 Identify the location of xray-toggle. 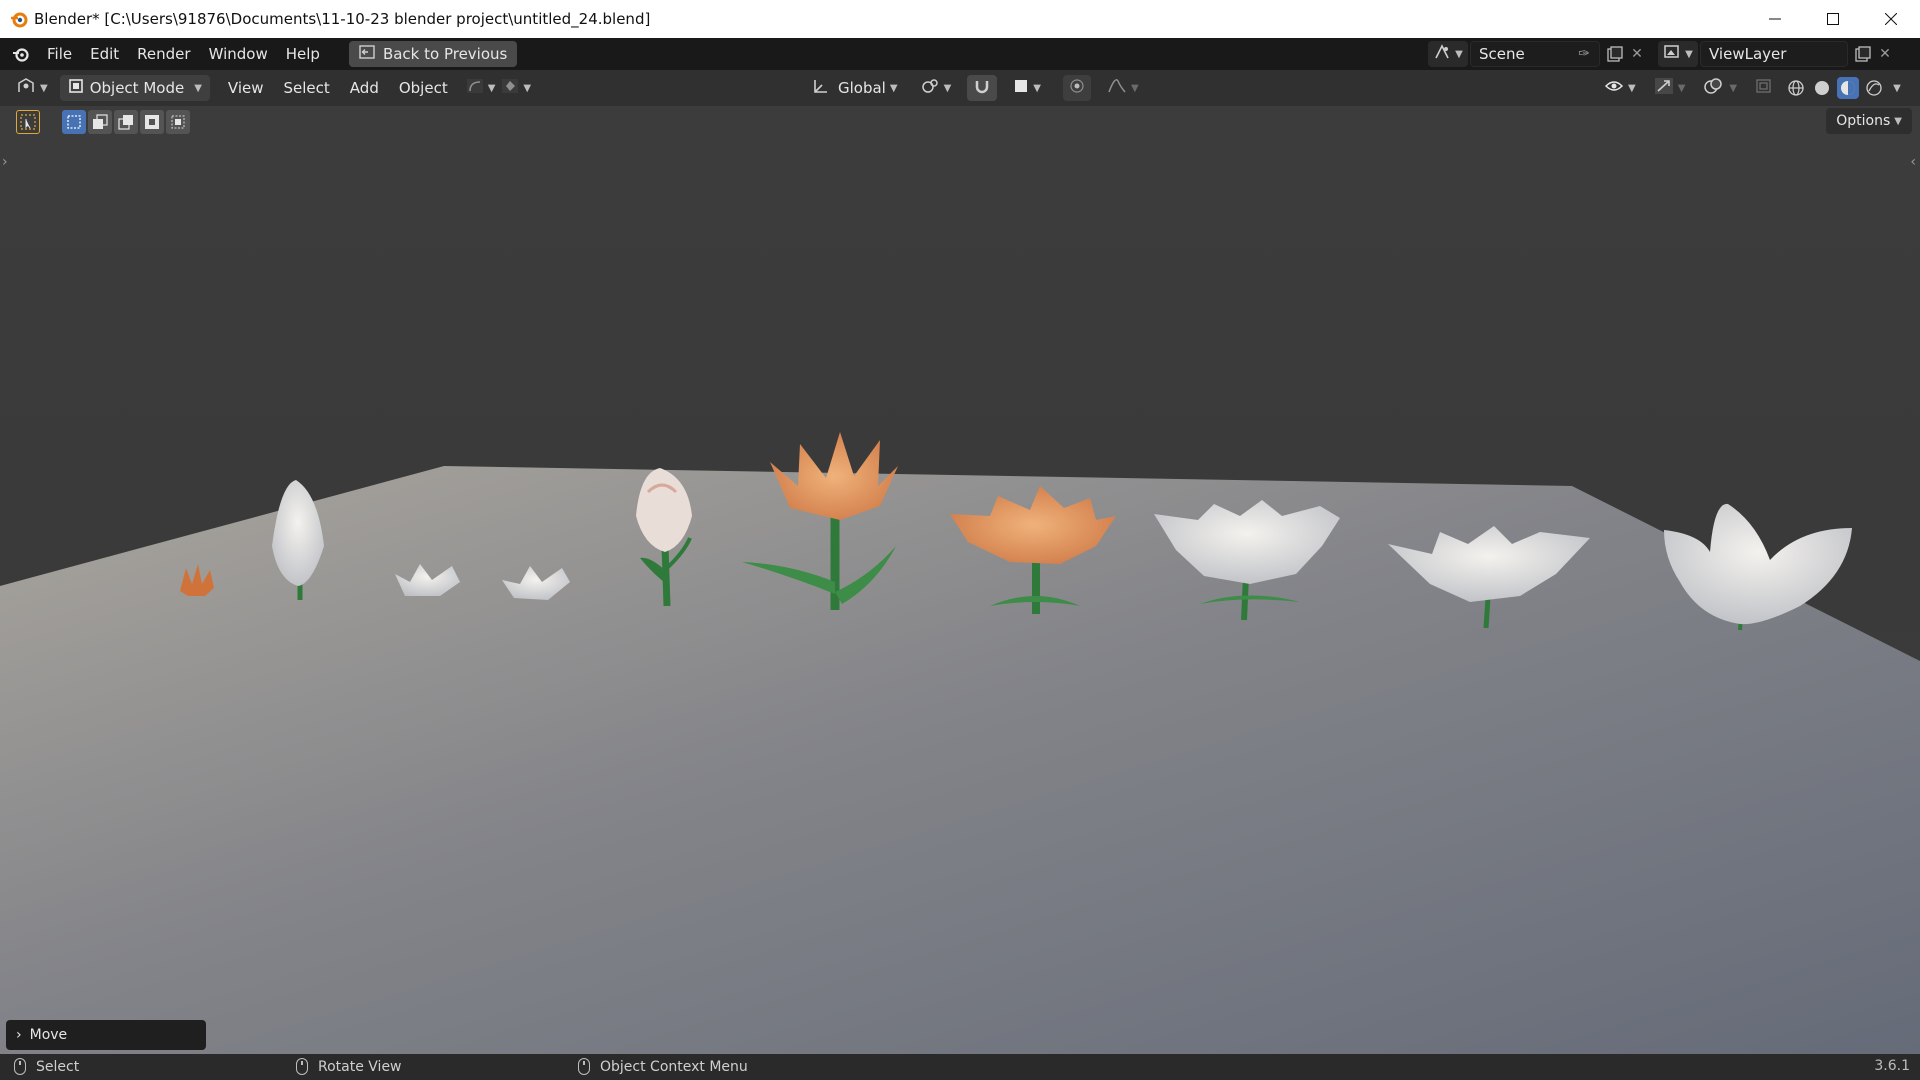
(1764, 88).